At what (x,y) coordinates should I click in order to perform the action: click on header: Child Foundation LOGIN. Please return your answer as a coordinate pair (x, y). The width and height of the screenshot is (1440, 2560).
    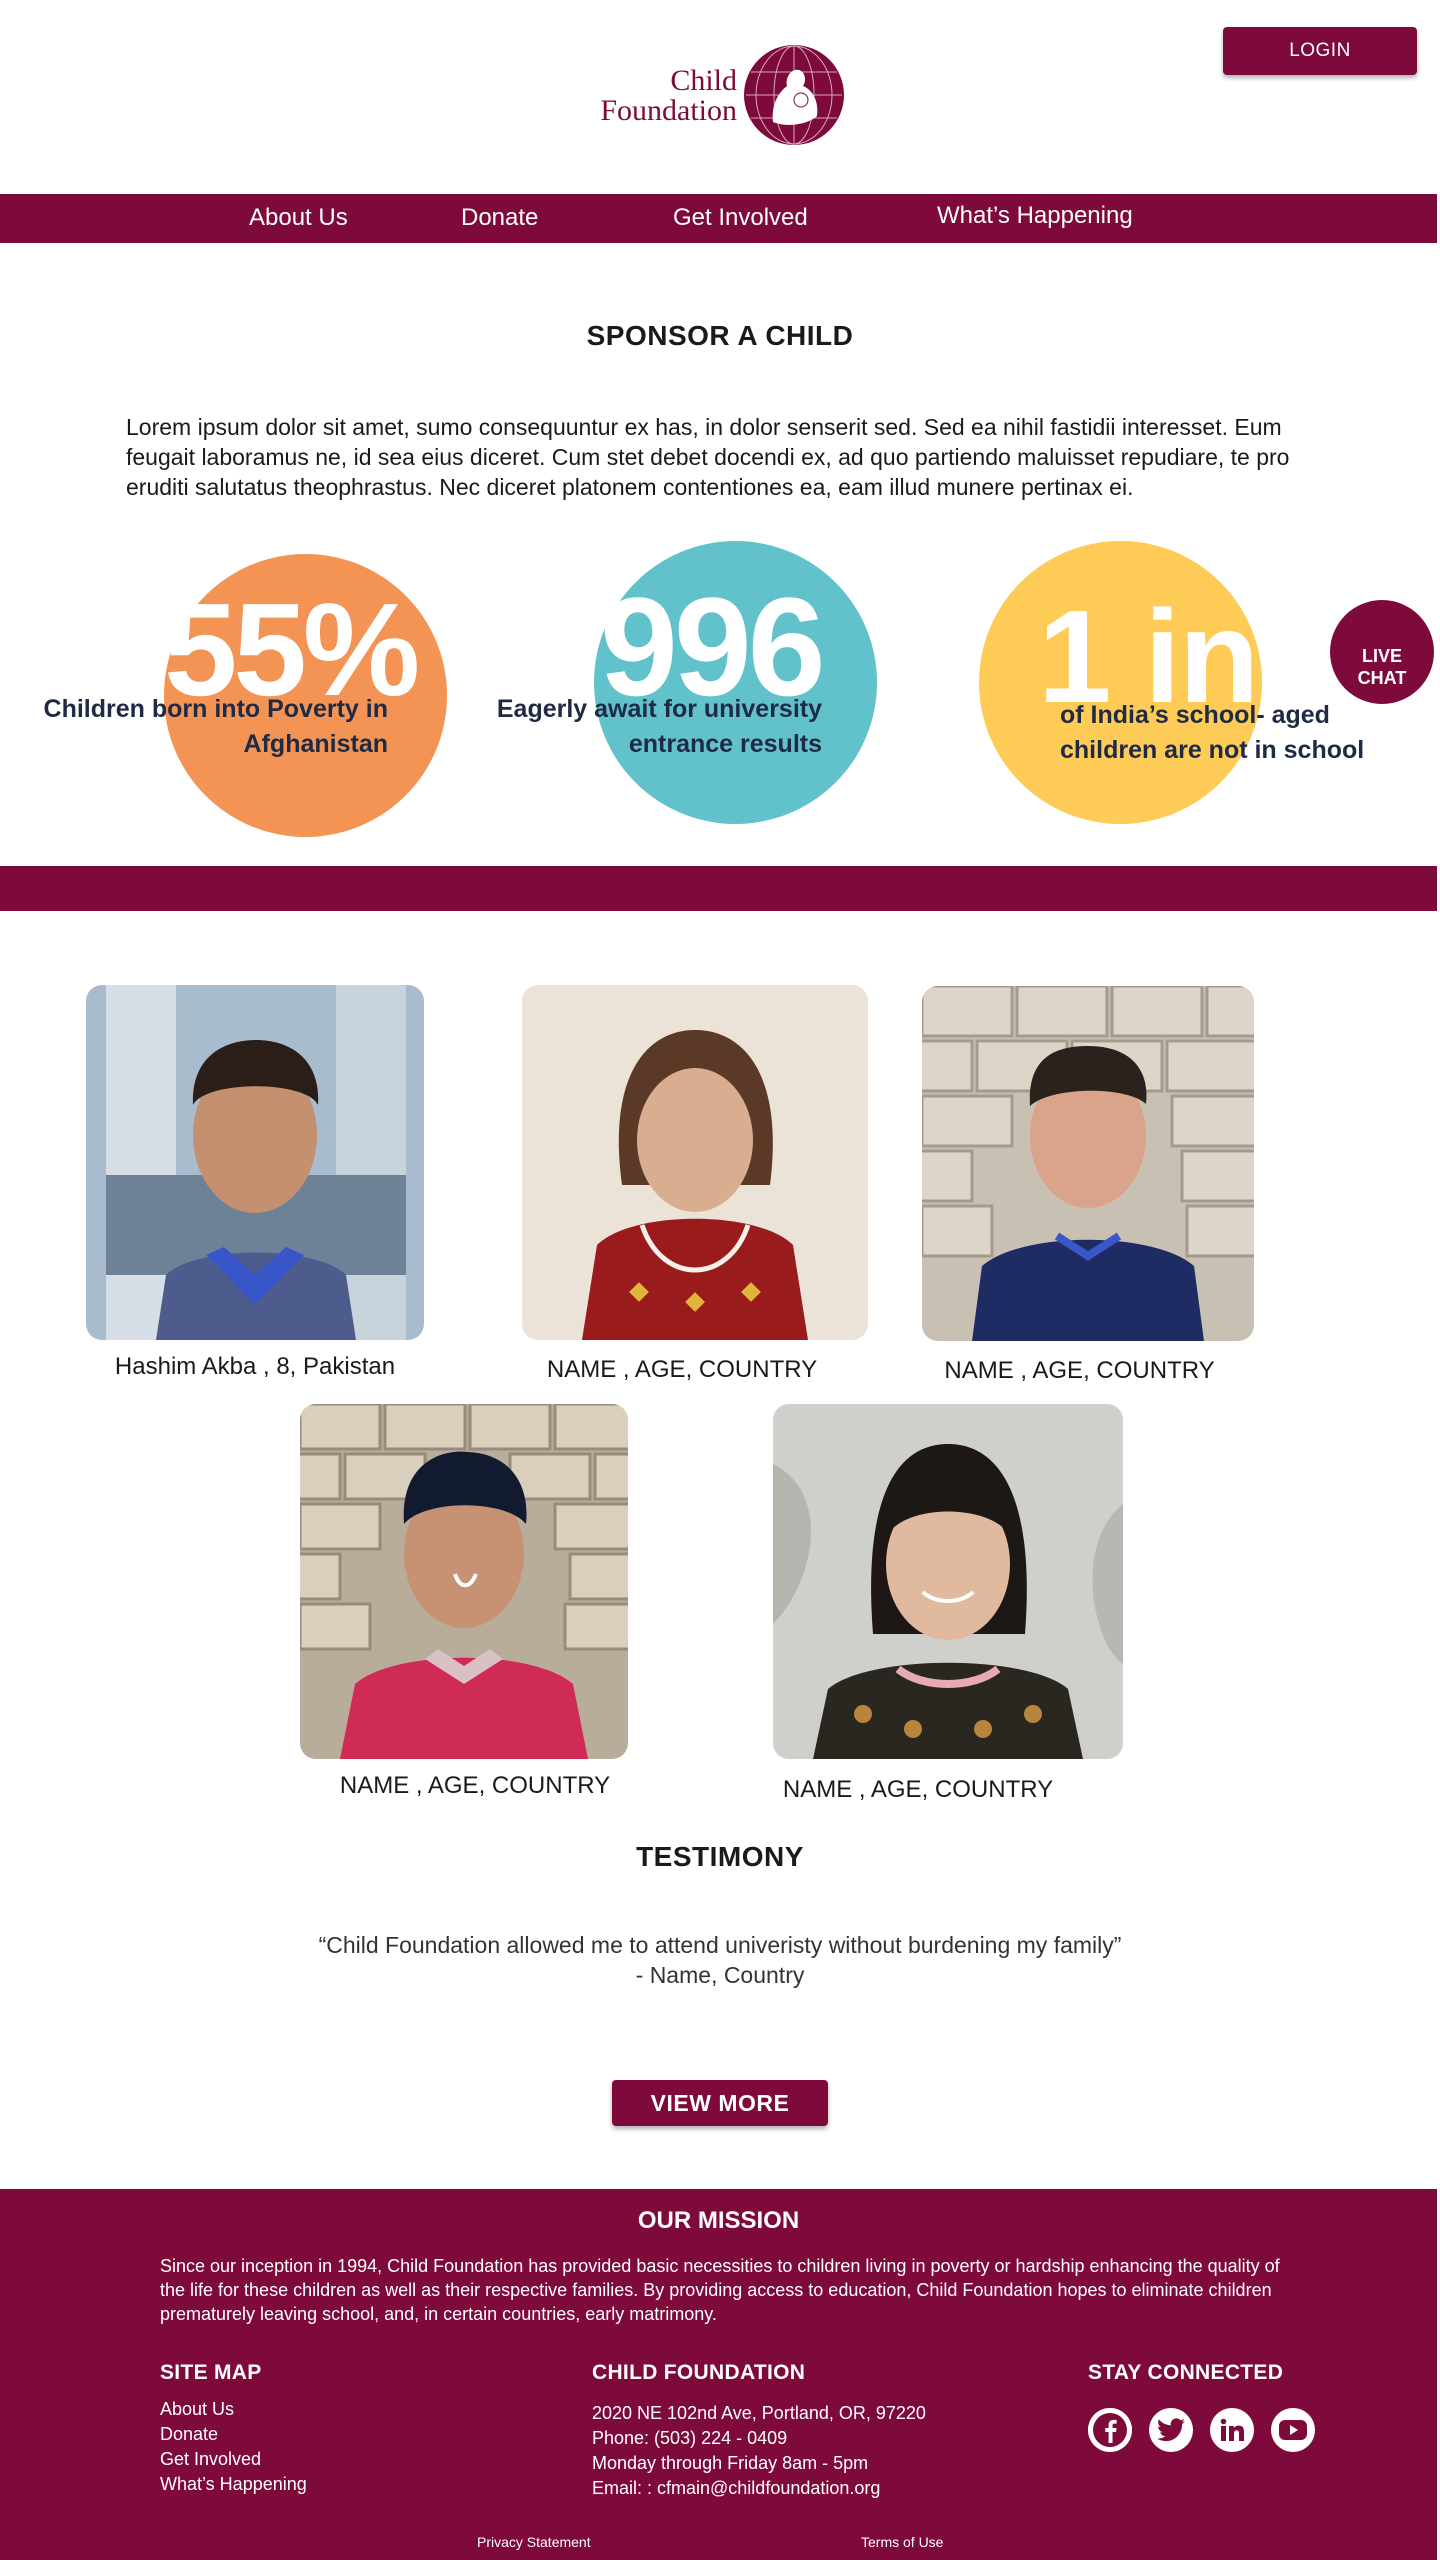
    Looking at the image, I should click on (720, 97).